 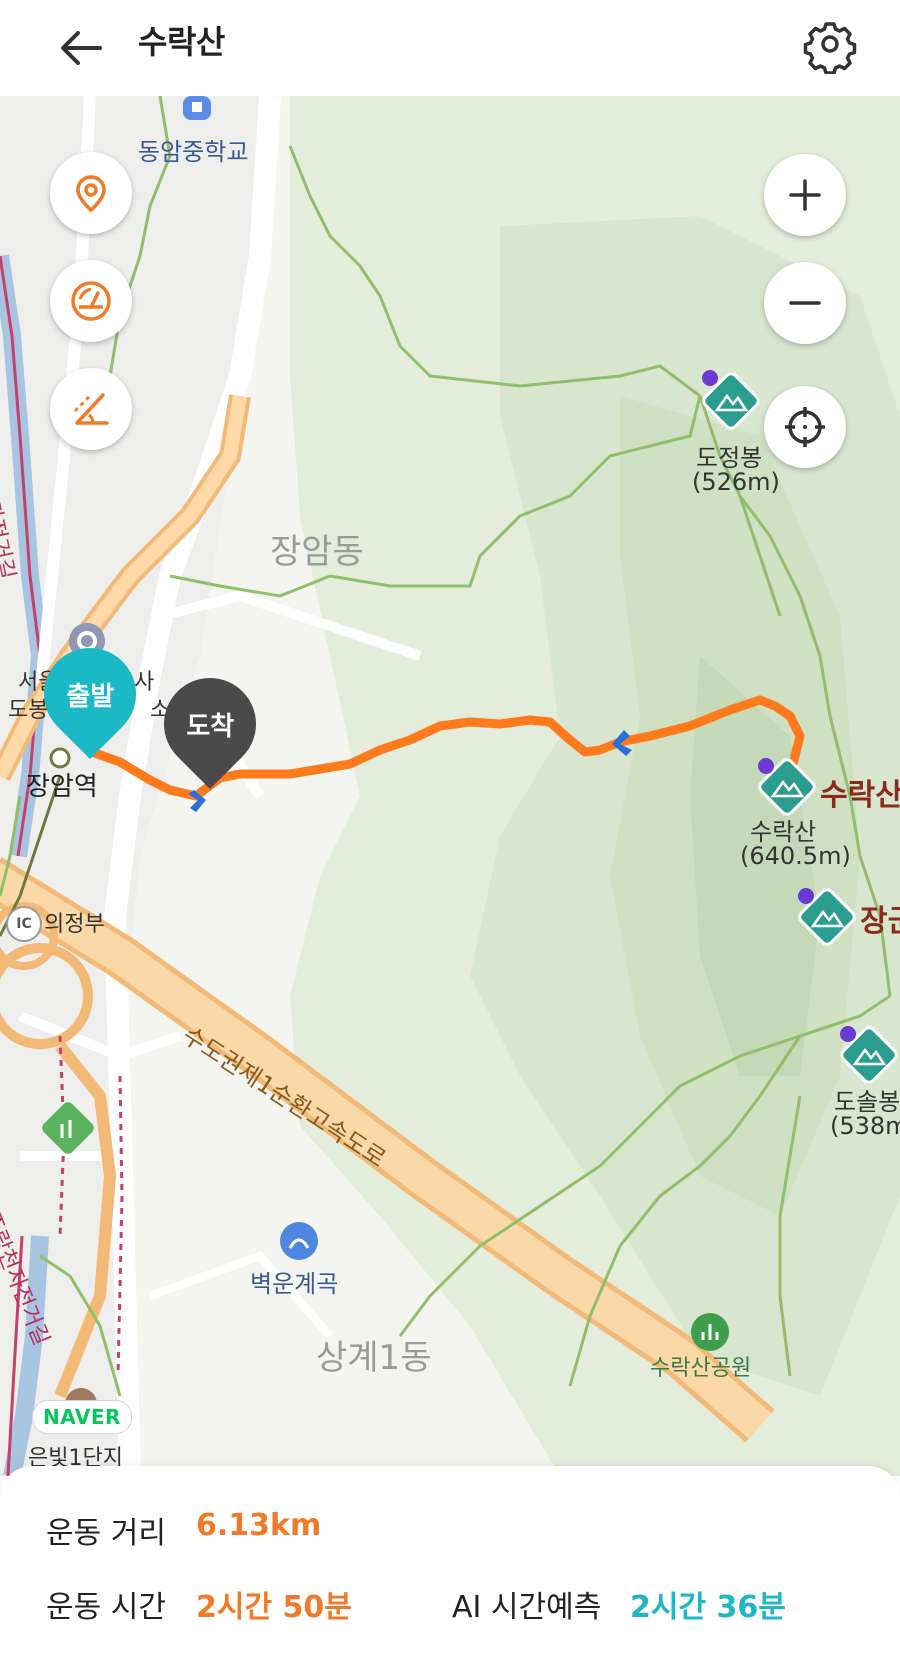 I want to click on end-marker-label: 도착, so click(x=210, y=726).